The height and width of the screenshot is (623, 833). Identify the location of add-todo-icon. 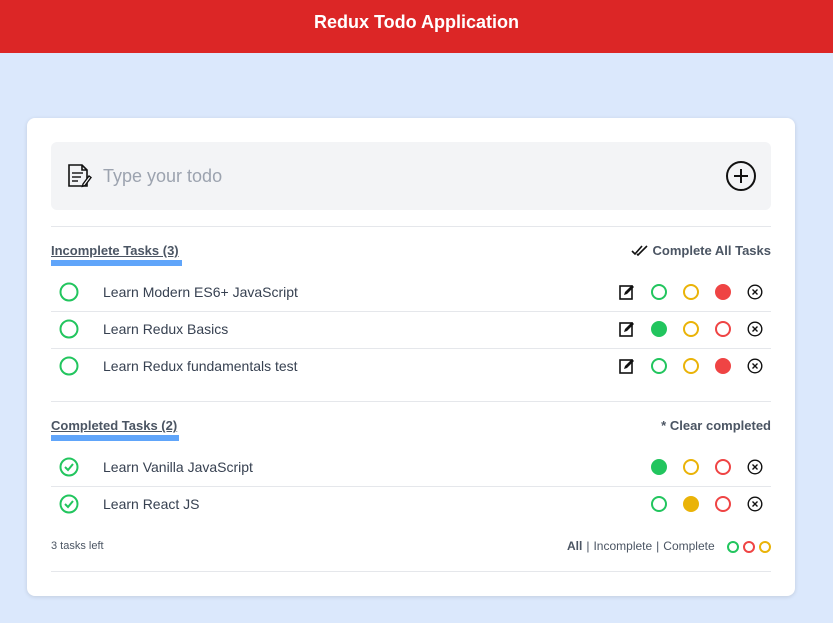
(741, 176).